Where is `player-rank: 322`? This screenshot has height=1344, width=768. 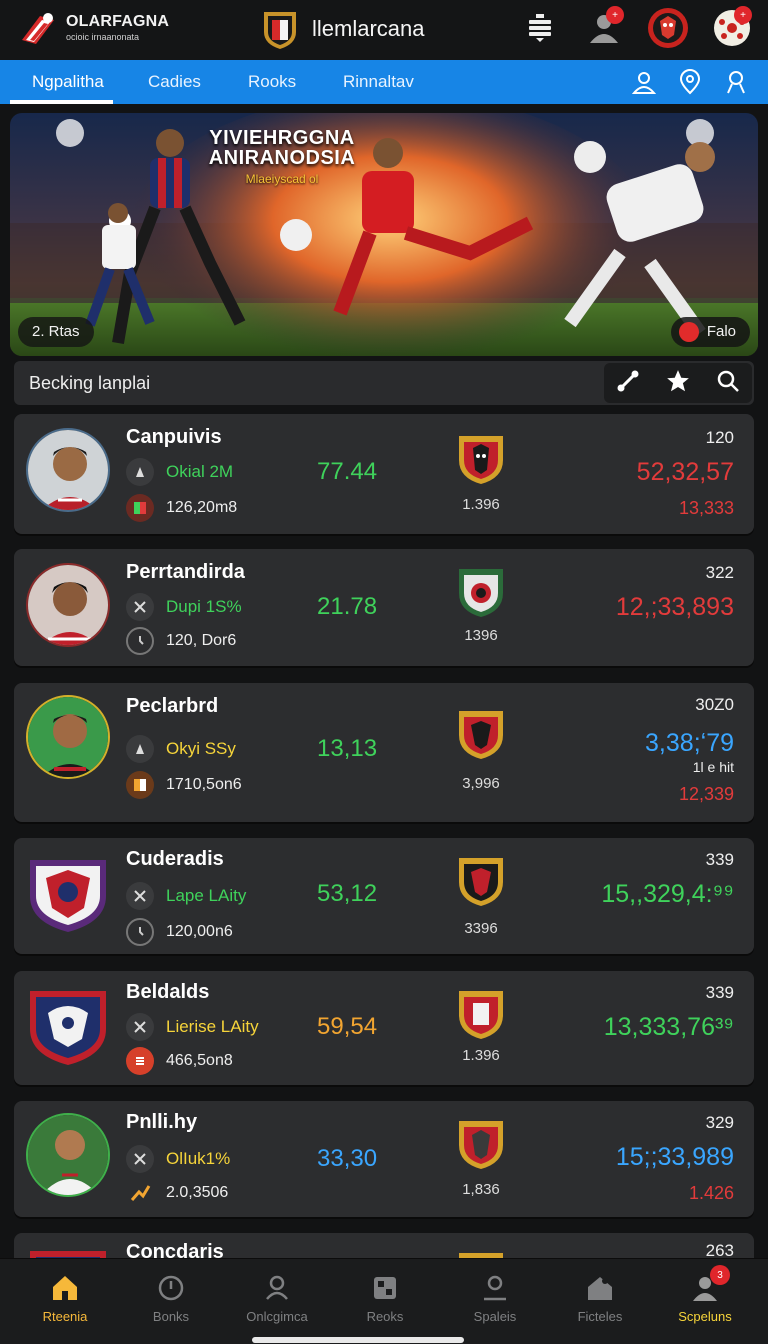
player-rank: 322 is located at coordinates (719, 572).